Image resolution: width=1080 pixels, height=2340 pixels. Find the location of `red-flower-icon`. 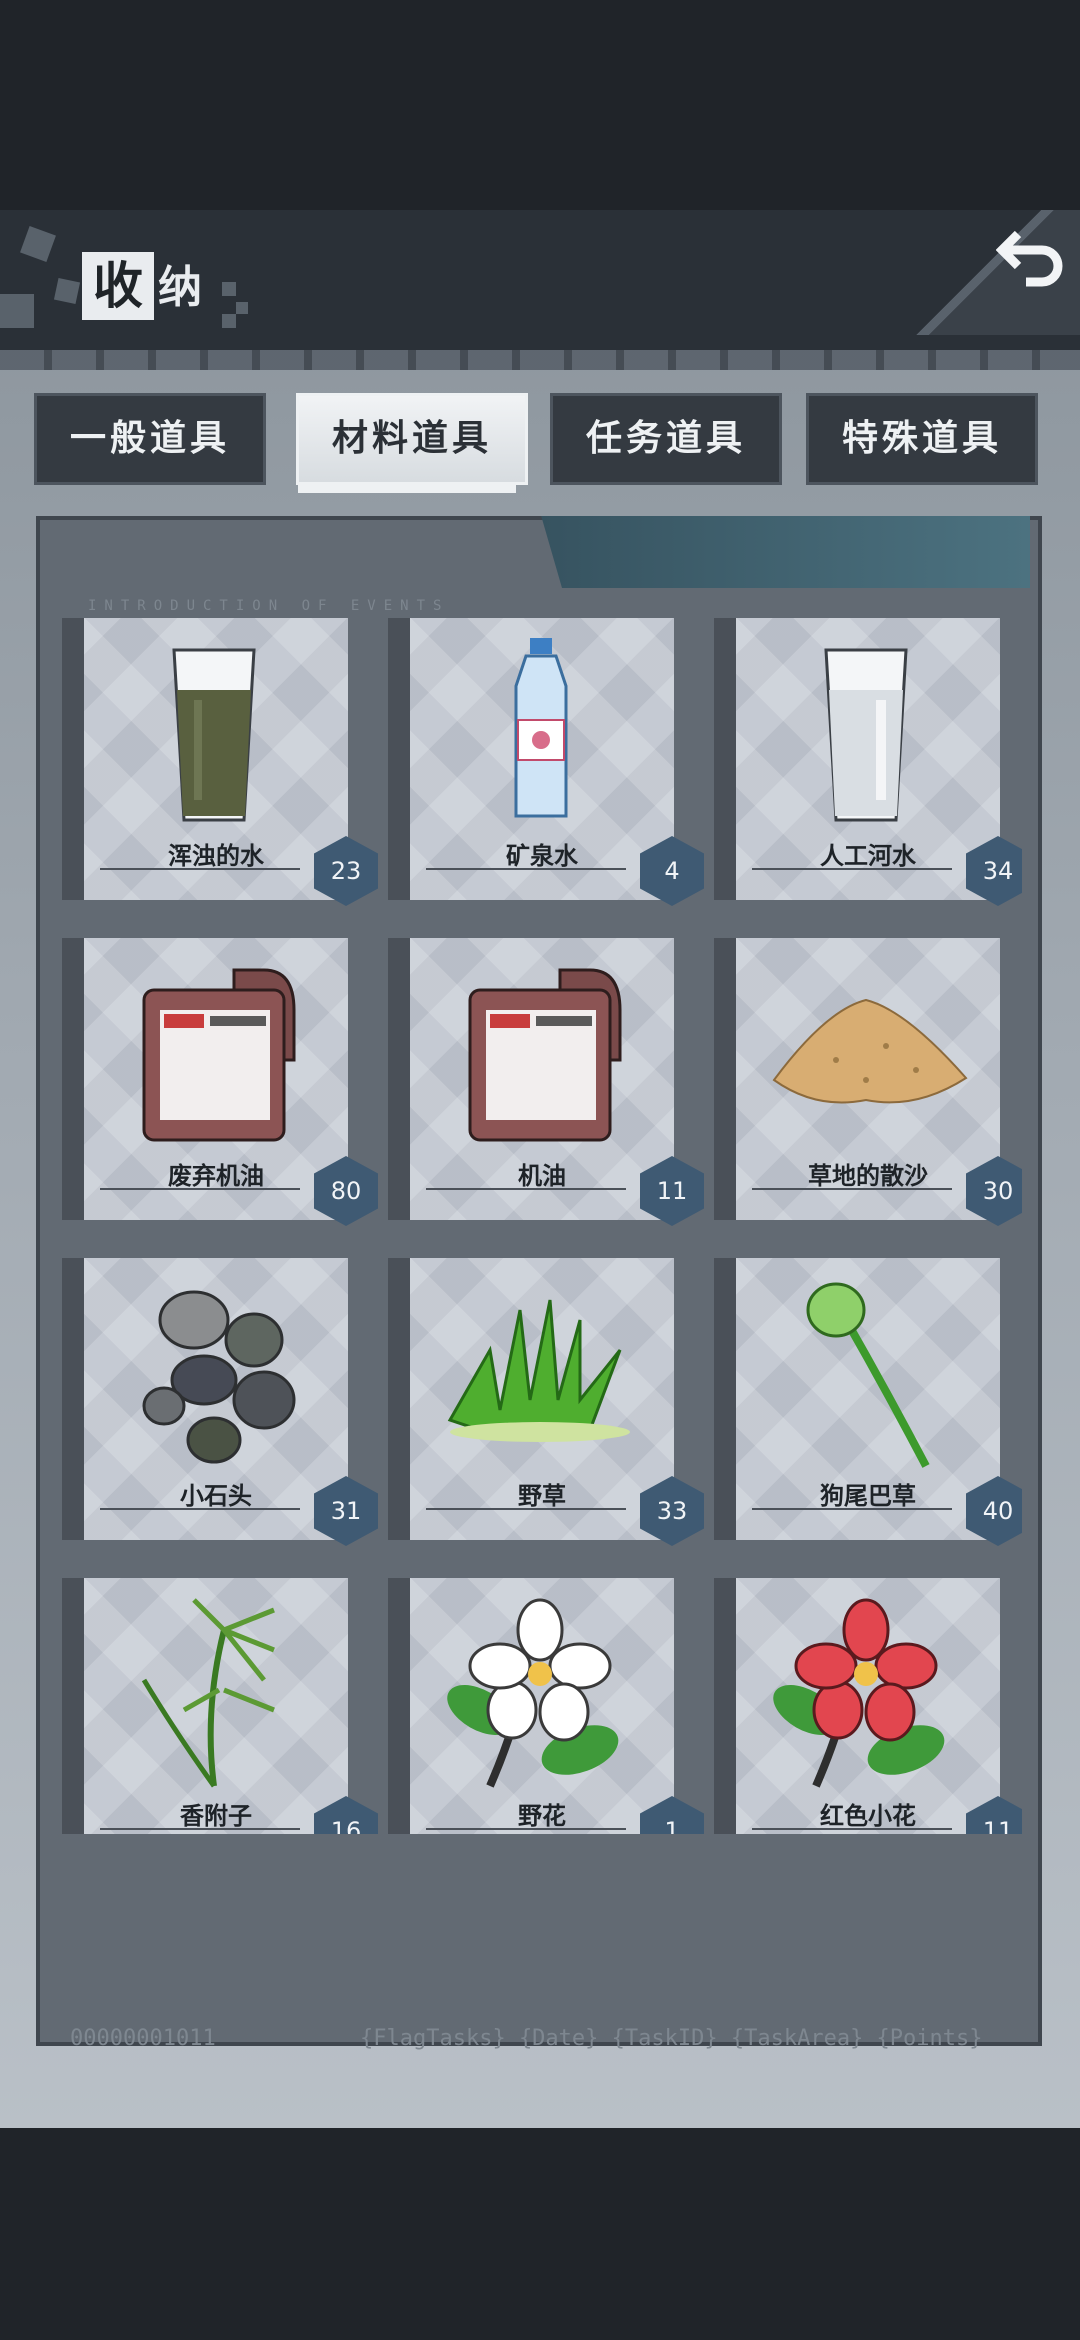

red-flower-icon is located at coordinates (859, 1693).